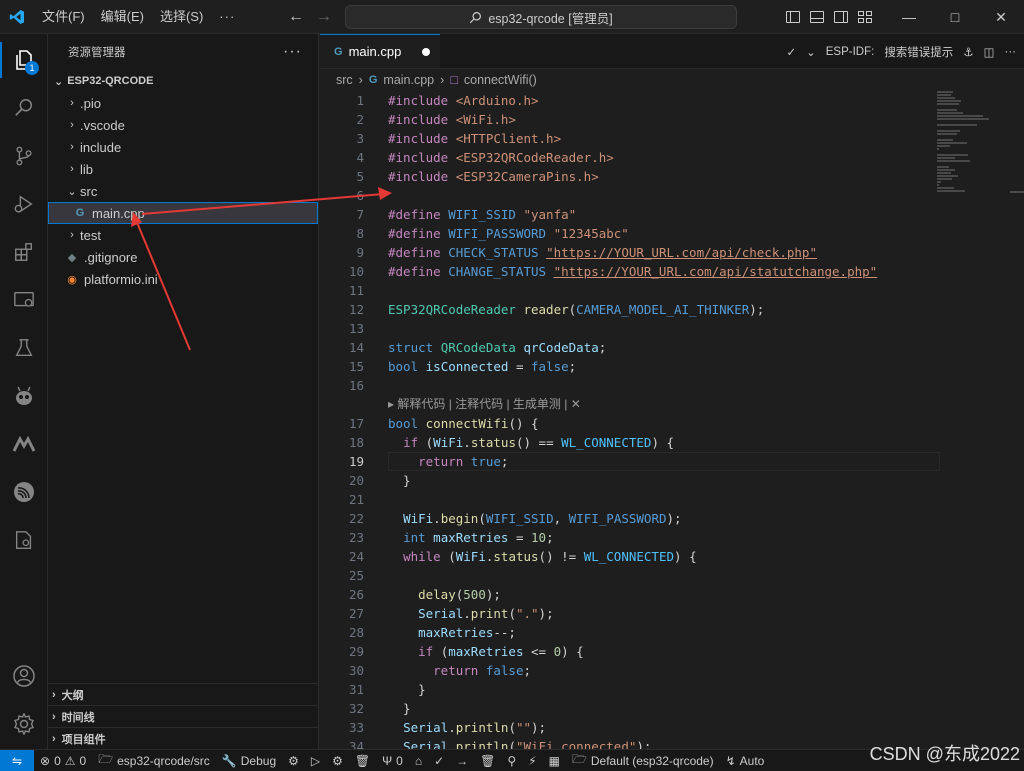 This screenshot has height=771, width=1024. I want to click on toggle-primary-sidebar-icon, so click(793, 17).